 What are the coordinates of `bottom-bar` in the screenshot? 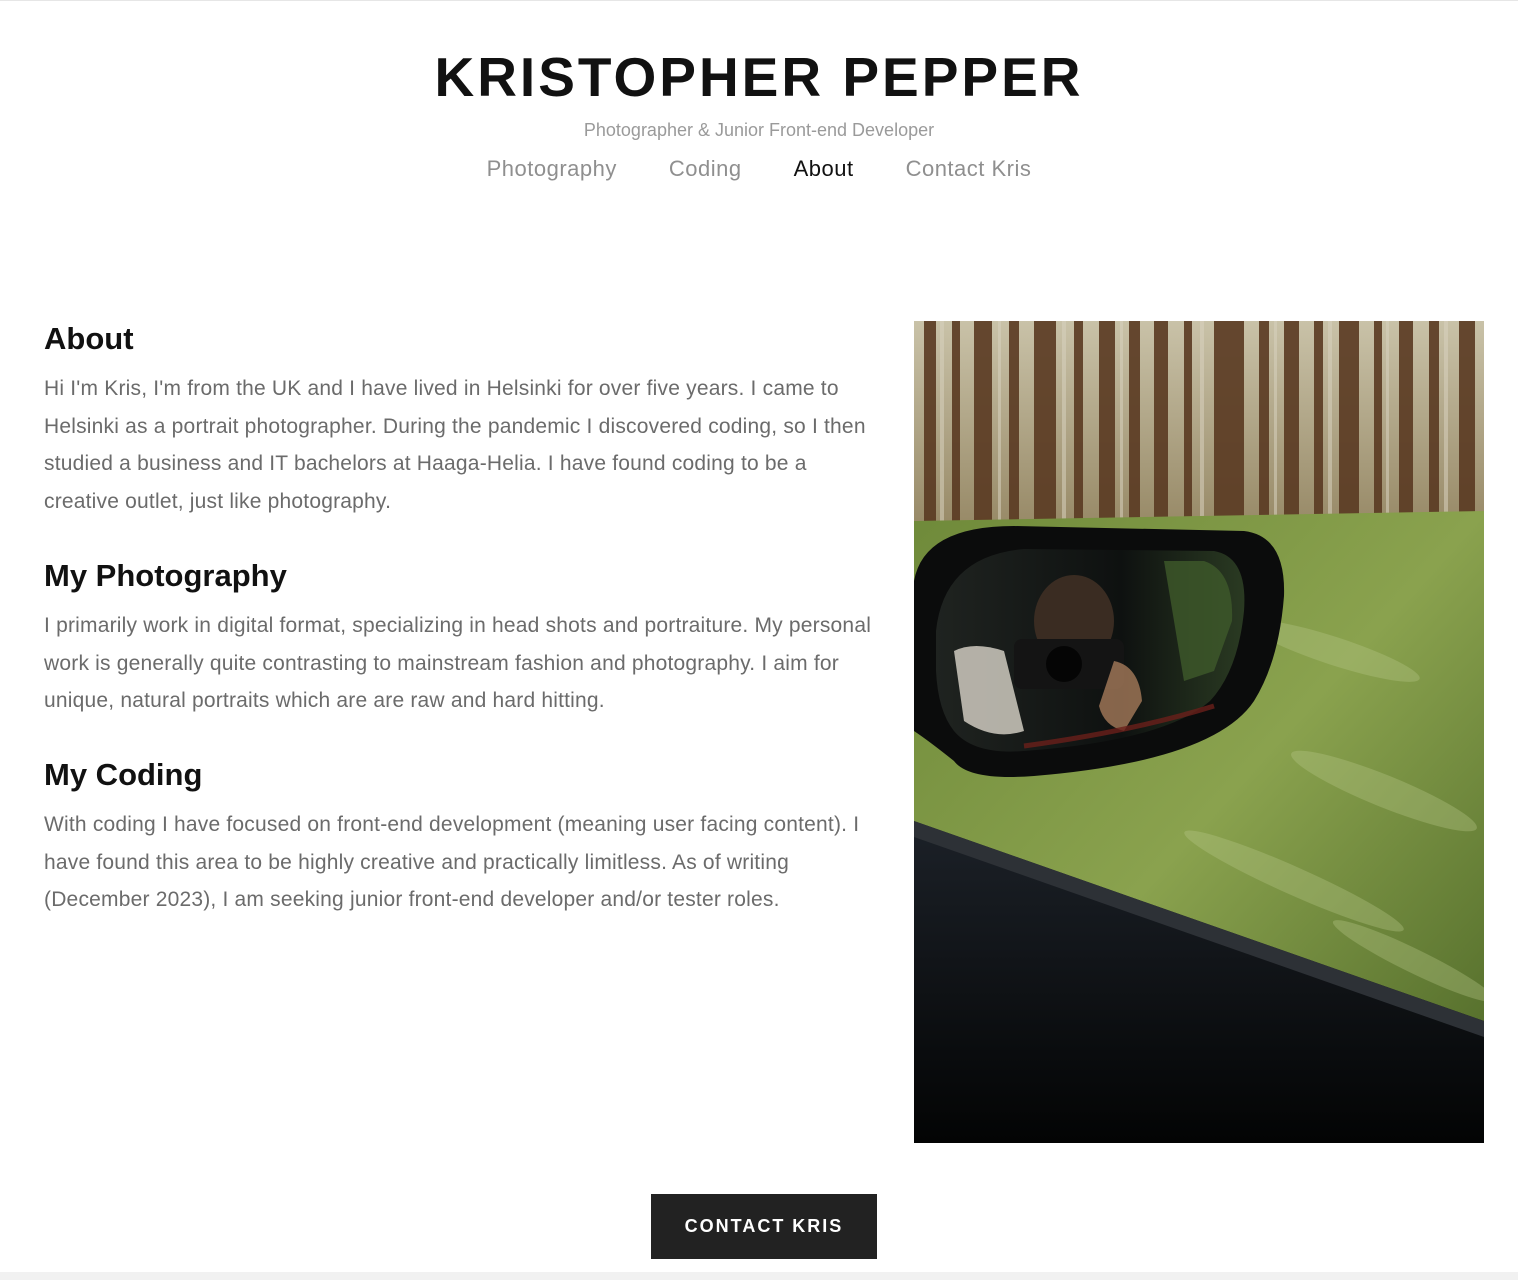 It's located at (759, 1276).